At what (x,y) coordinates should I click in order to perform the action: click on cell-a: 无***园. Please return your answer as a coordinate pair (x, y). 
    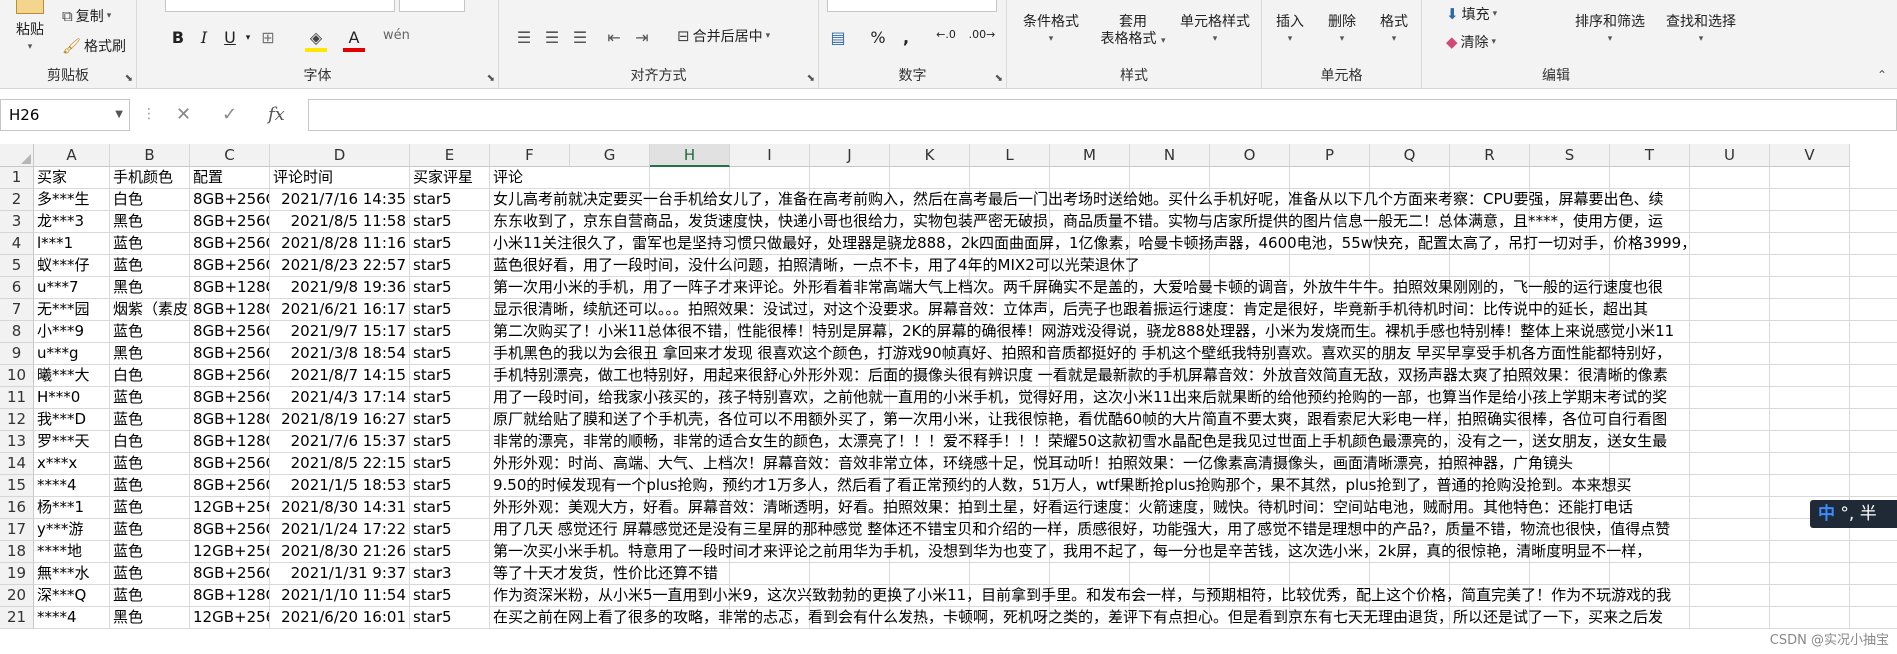
    Looking at the image, I should click on (72, 310).